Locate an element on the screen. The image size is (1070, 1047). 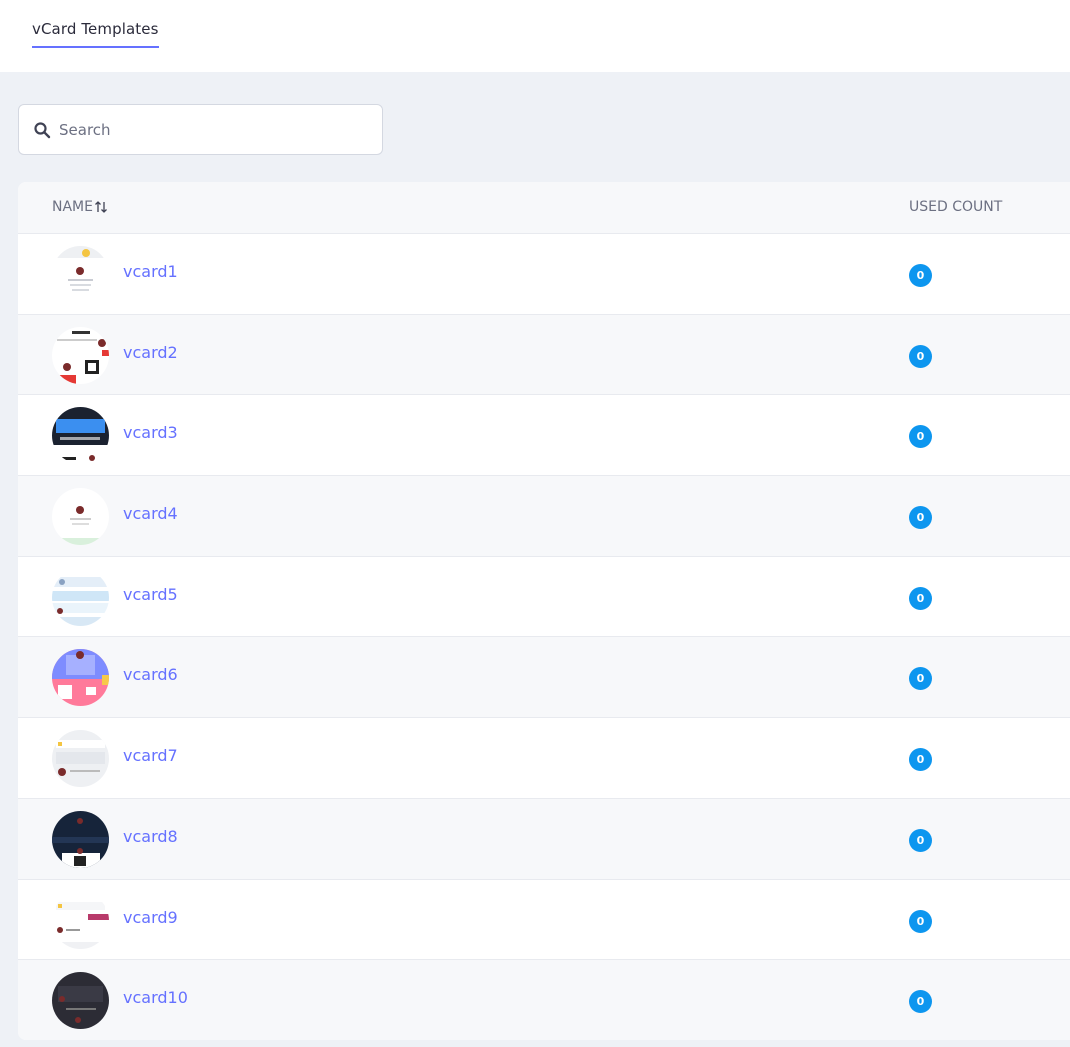
table-row: vcard6 0 is located at coordinates (544, 678).